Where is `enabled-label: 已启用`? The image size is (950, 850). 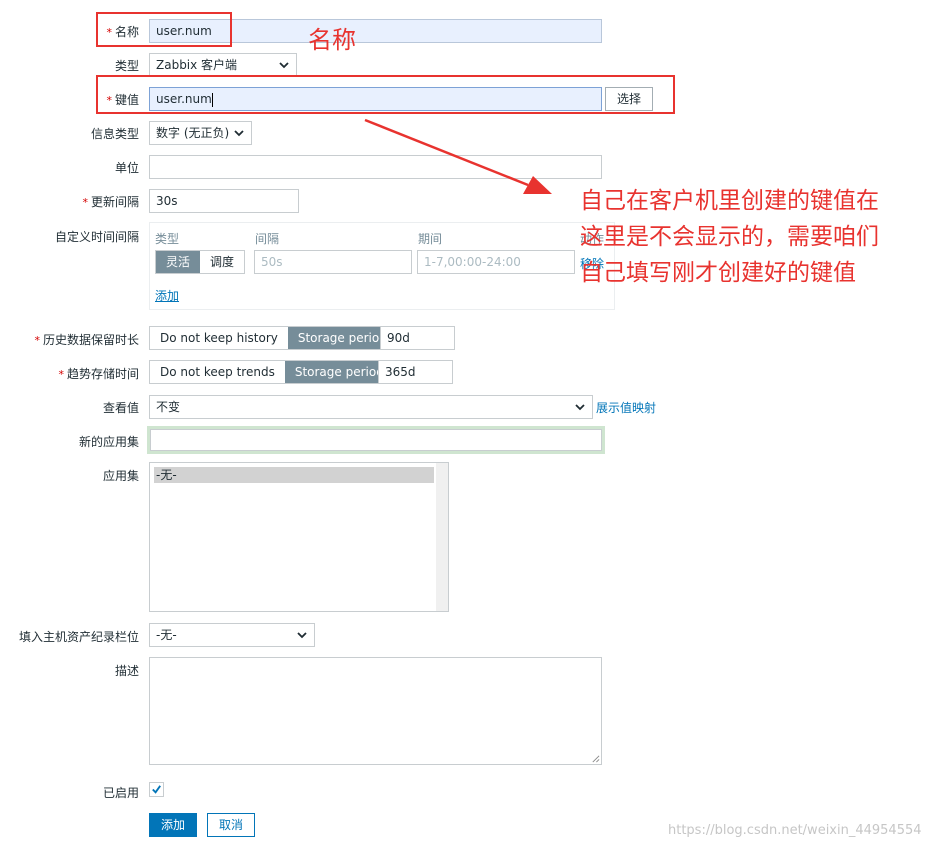 enabled-label: 已启用 is located at coordinates (120, 793).